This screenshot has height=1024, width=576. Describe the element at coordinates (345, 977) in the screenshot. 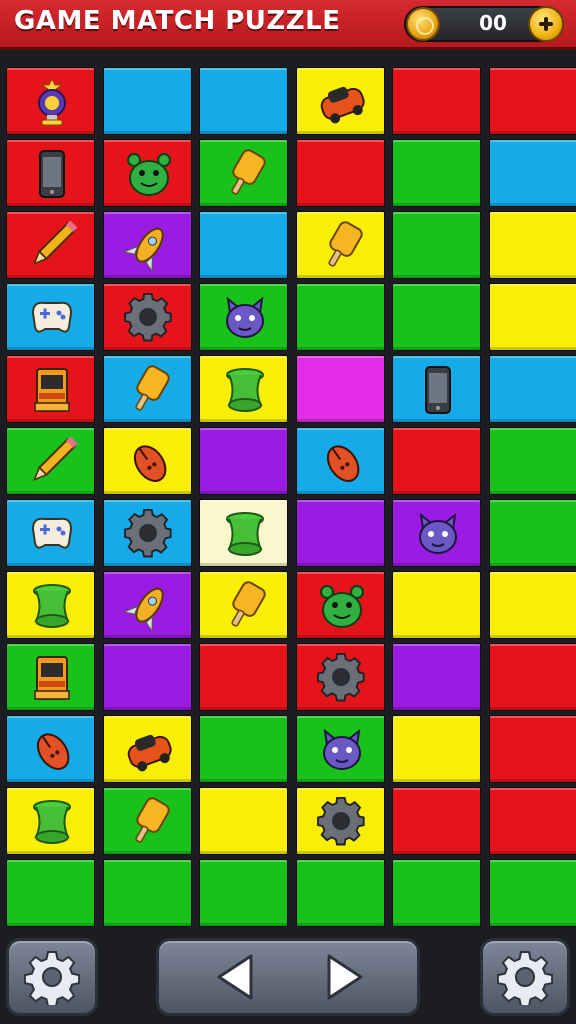

I see `triangle-right-icon` at that location.